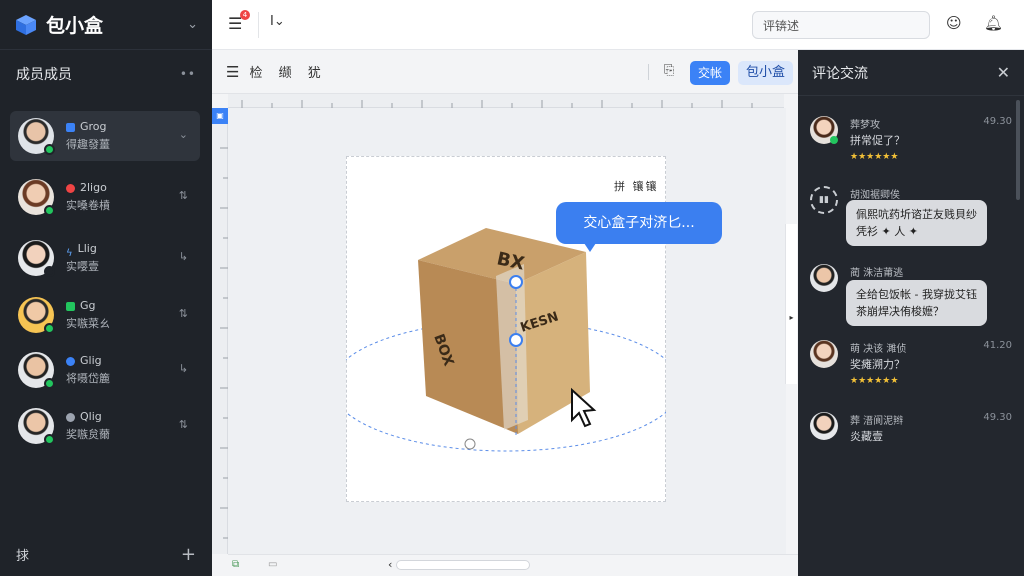 The height and width of the screenshot is (576, 1024). What do you see at coordinates (105, 197) in the screenshot?
I see `member-item: 2ligo 实嗓卷橨 ⇅` at bounding box center [105, 197].